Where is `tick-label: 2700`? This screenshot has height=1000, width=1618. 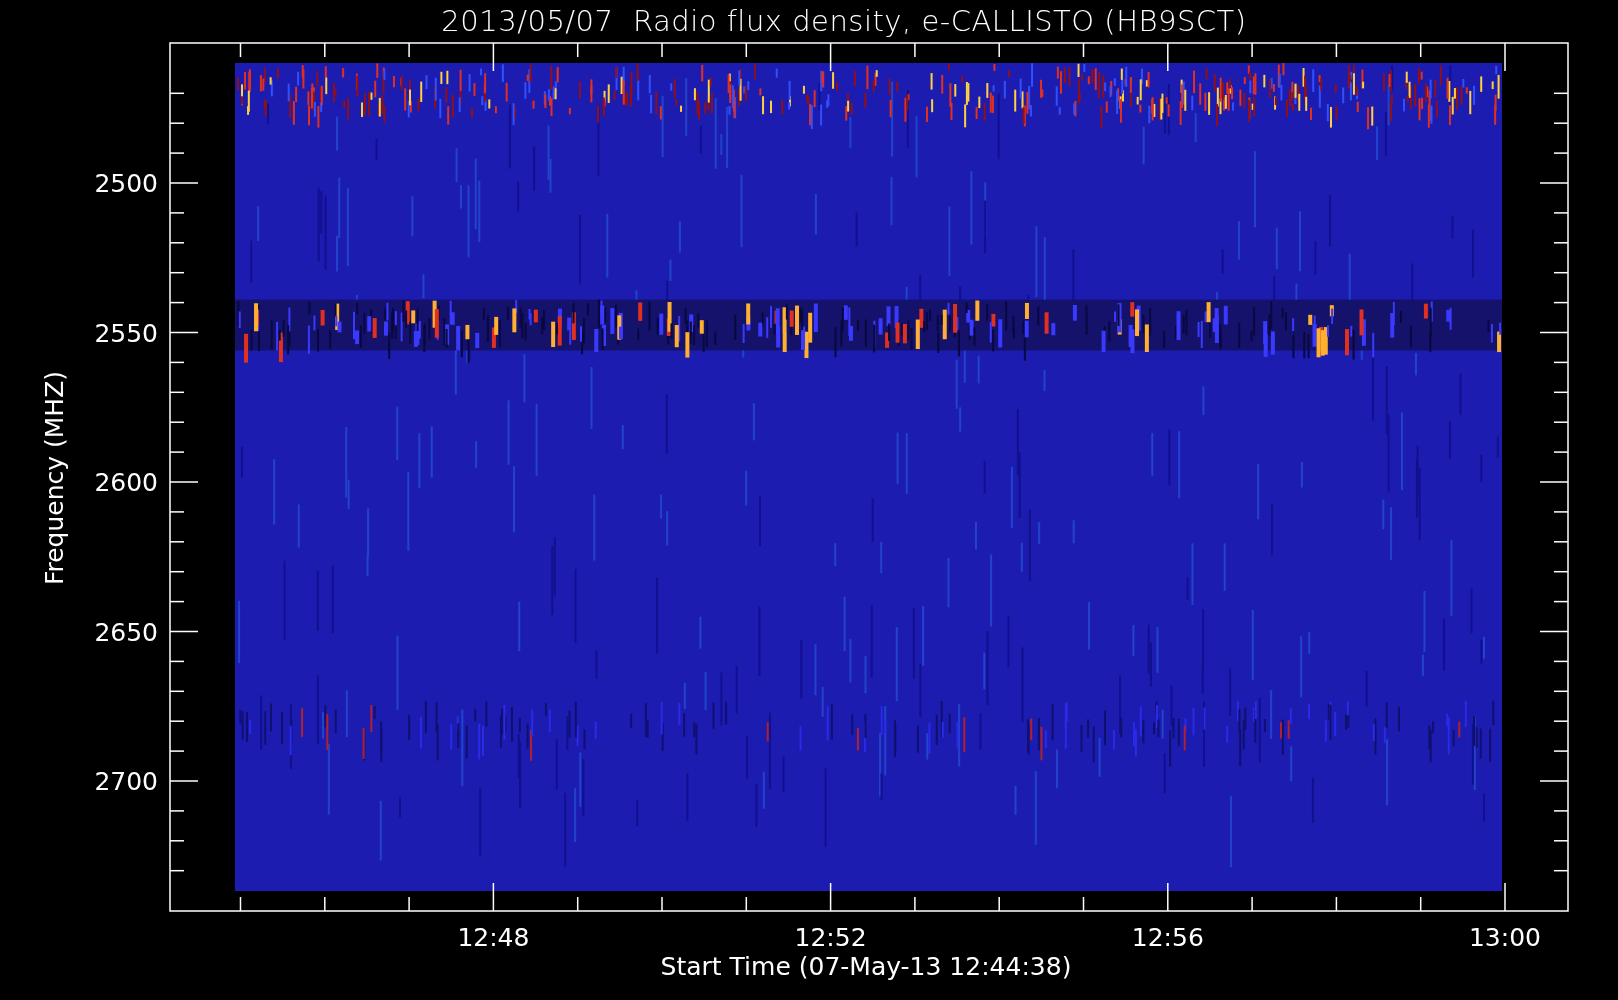 tick-label: 2700 is located at coordinates (126, 781).